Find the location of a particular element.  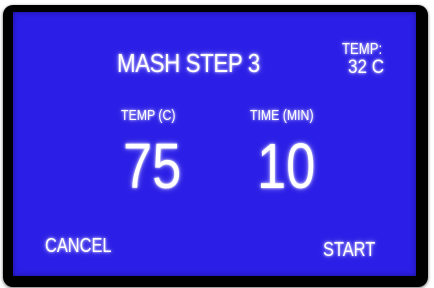

page-title: MASH STEP 3 is located at coordinates (188, 63).